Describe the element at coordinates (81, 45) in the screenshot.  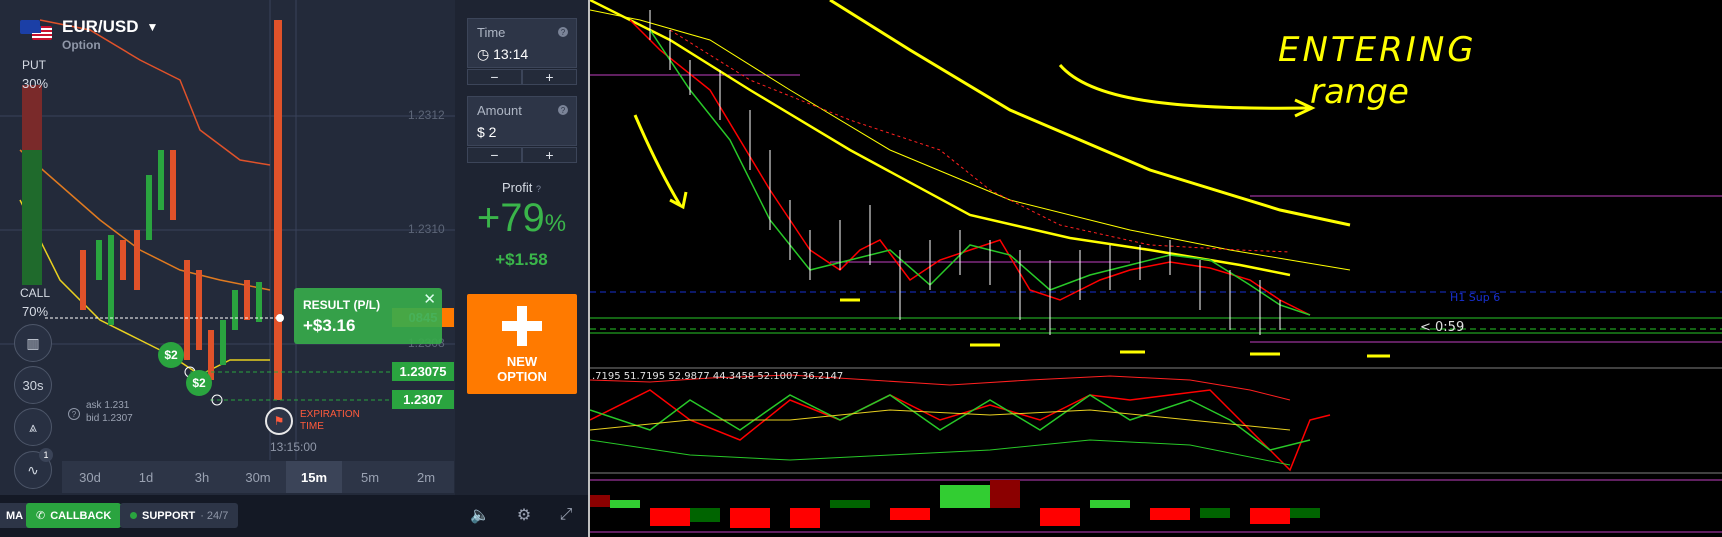
I see `asset-type: Option` at that location.